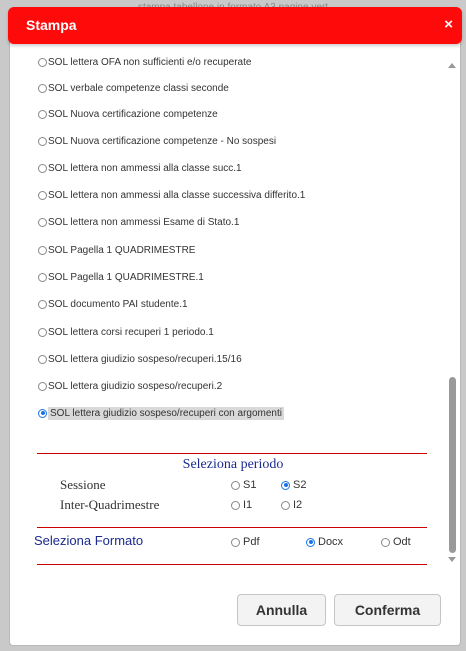  I want to click on inter-quadrimestre-label: Inter-Quadrimestre, so click(110, 504).